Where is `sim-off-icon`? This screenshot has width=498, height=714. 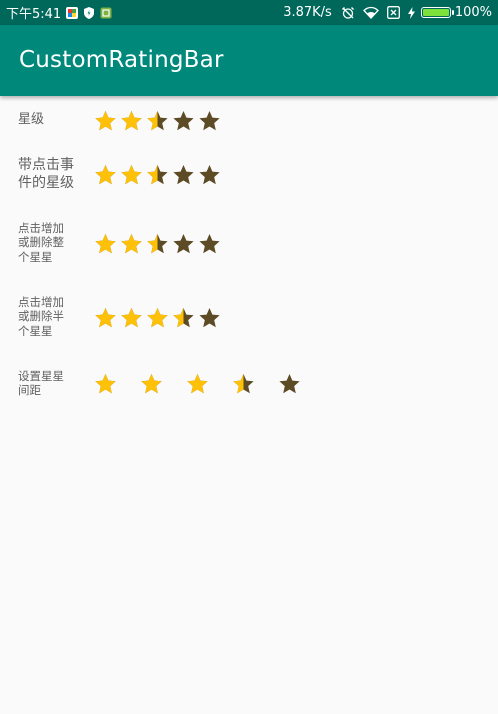 sim-off-icon is located at coordinates (393, 12).